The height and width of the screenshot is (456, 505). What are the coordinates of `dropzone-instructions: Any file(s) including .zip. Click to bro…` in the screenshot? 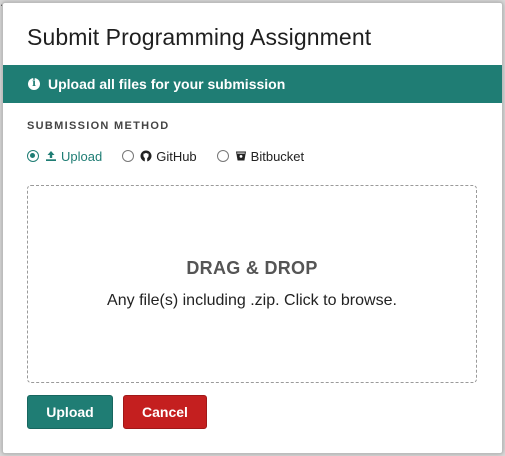 It's located at (252, 300).